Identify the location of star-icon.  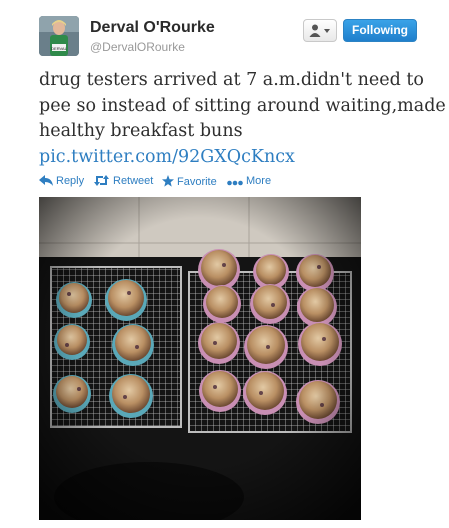
(168, 181).